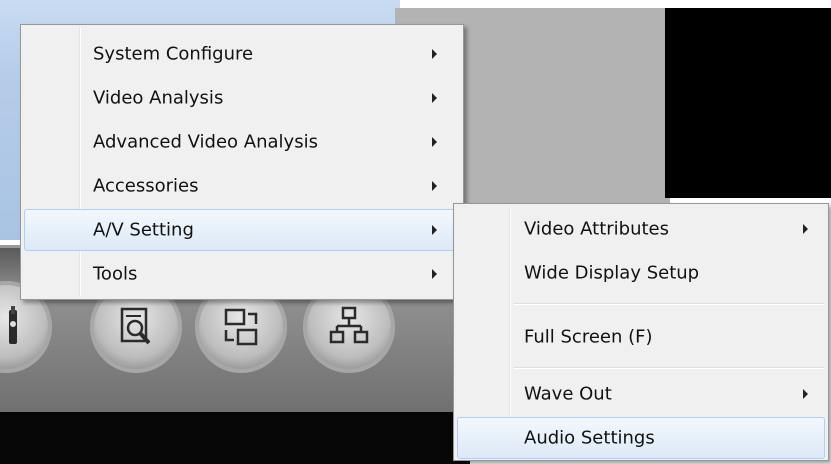  Describe the element at coordinates (241, 327) in the screenshot. I see `sync-transfer-icon` at that location.